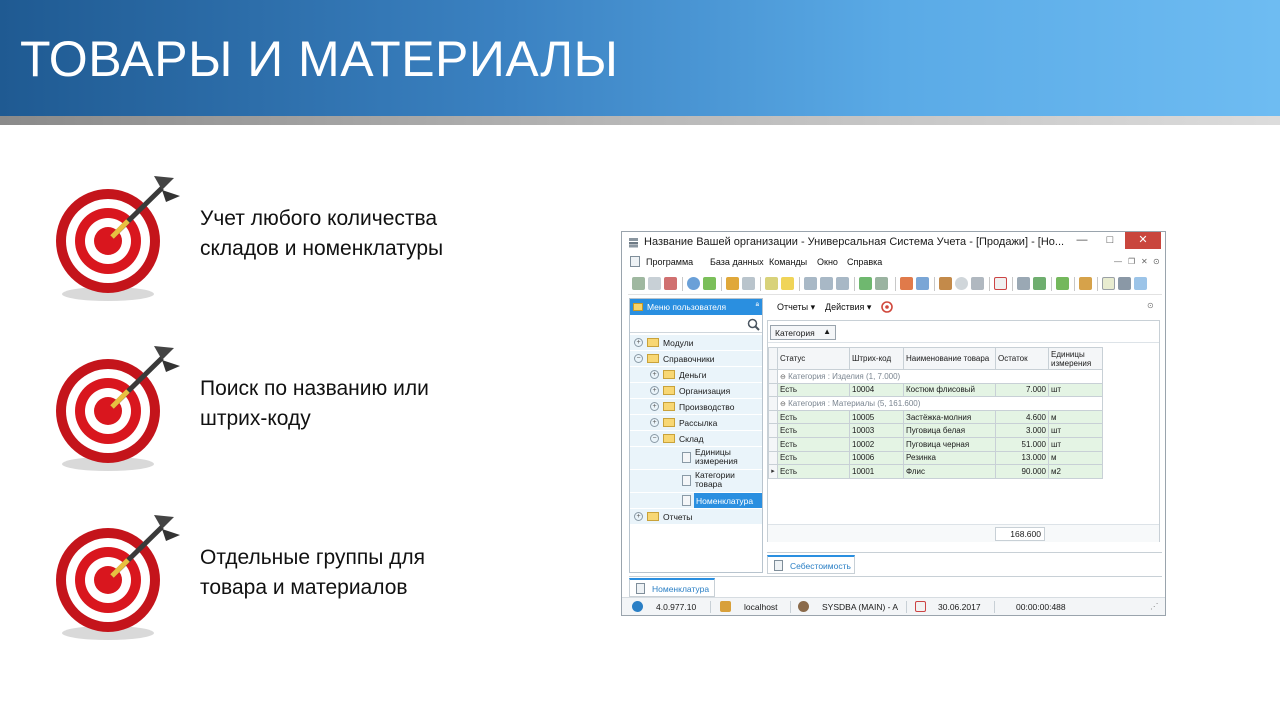 The image size is (1280, 720). I want to click on window-icon, so click(922, 283).